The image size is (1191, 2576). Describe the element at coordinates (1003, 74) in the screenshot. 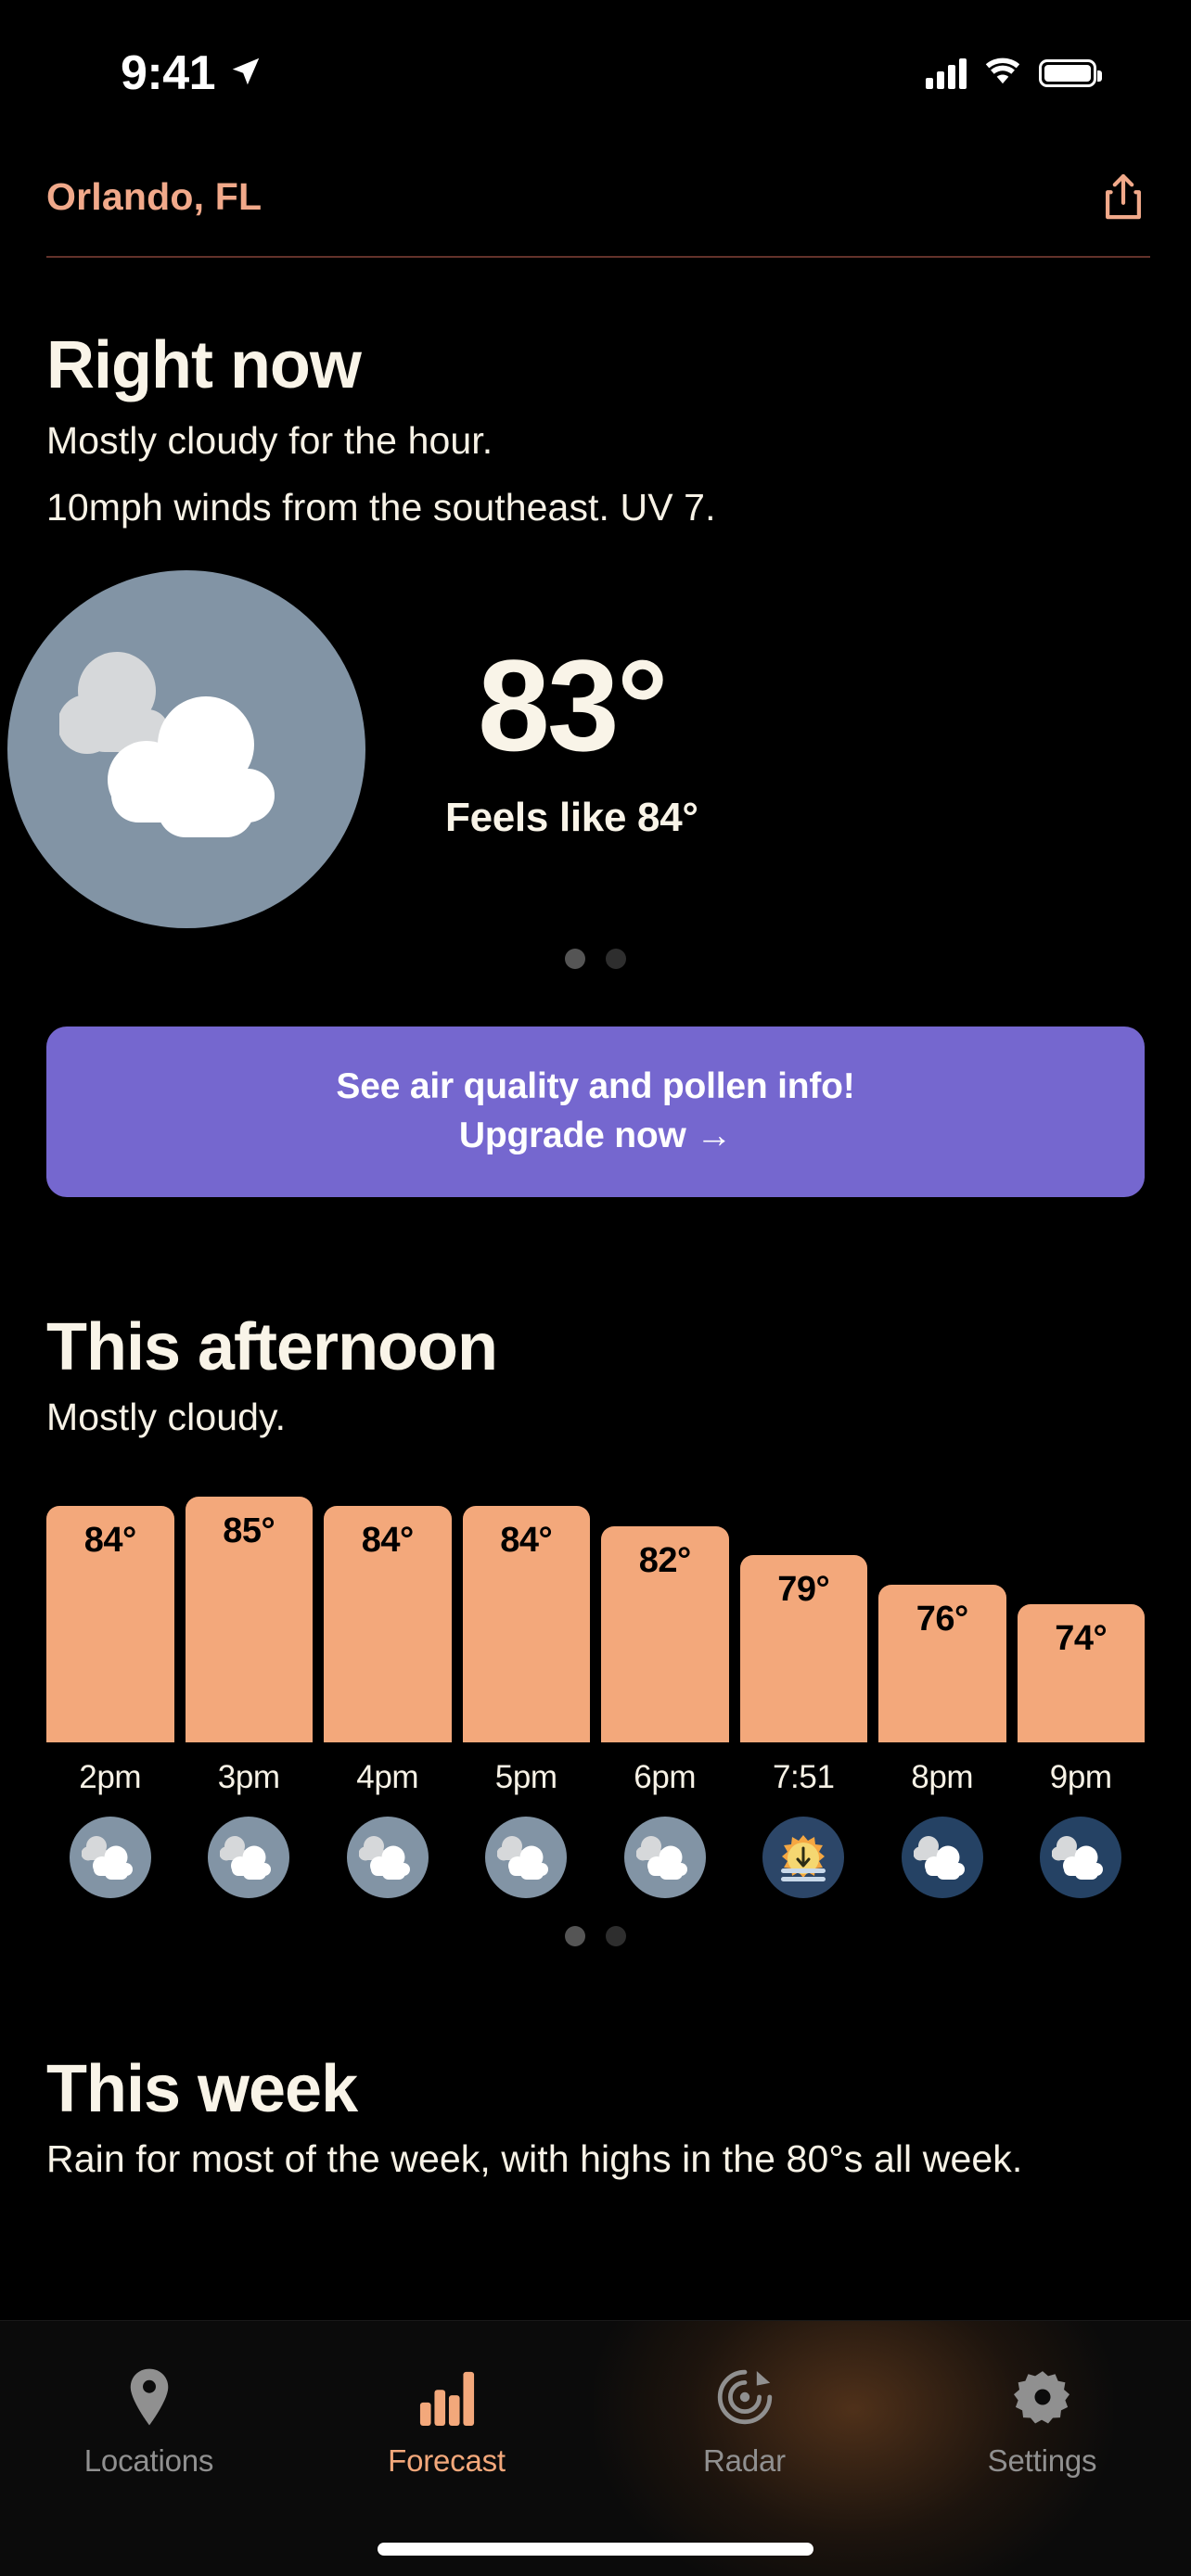

I see `wifi-icon` at that location.